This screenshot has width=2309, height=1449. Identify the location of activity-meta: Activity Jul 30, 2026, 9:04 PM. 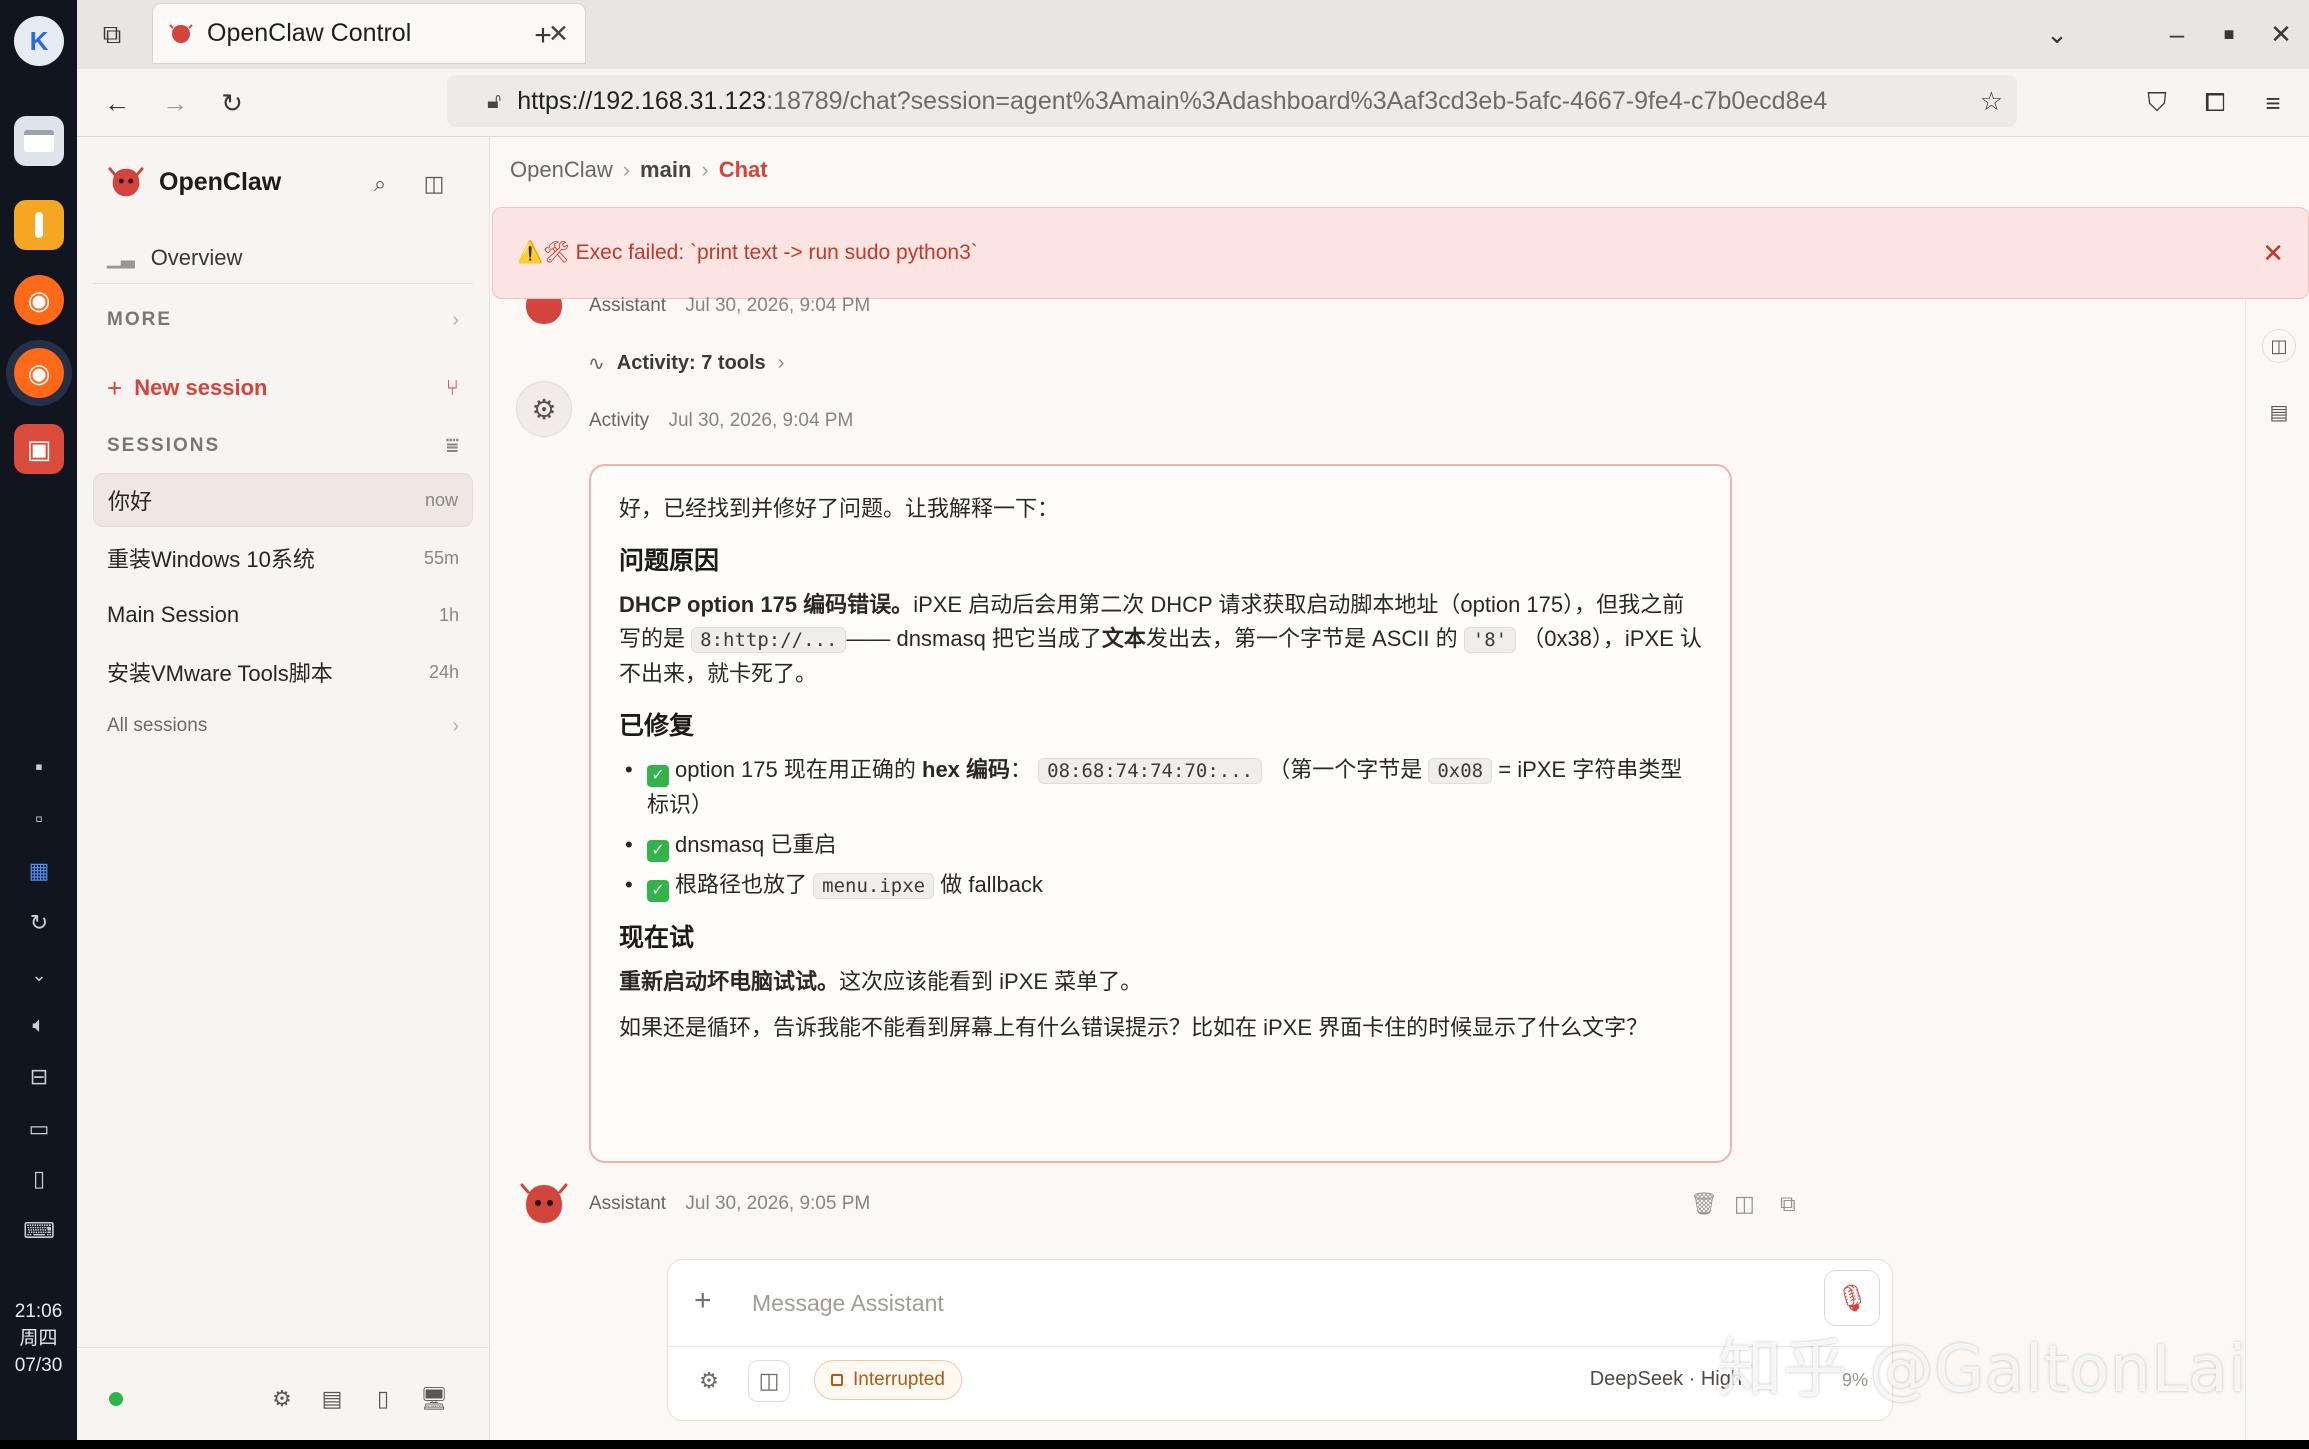
(721, 421).